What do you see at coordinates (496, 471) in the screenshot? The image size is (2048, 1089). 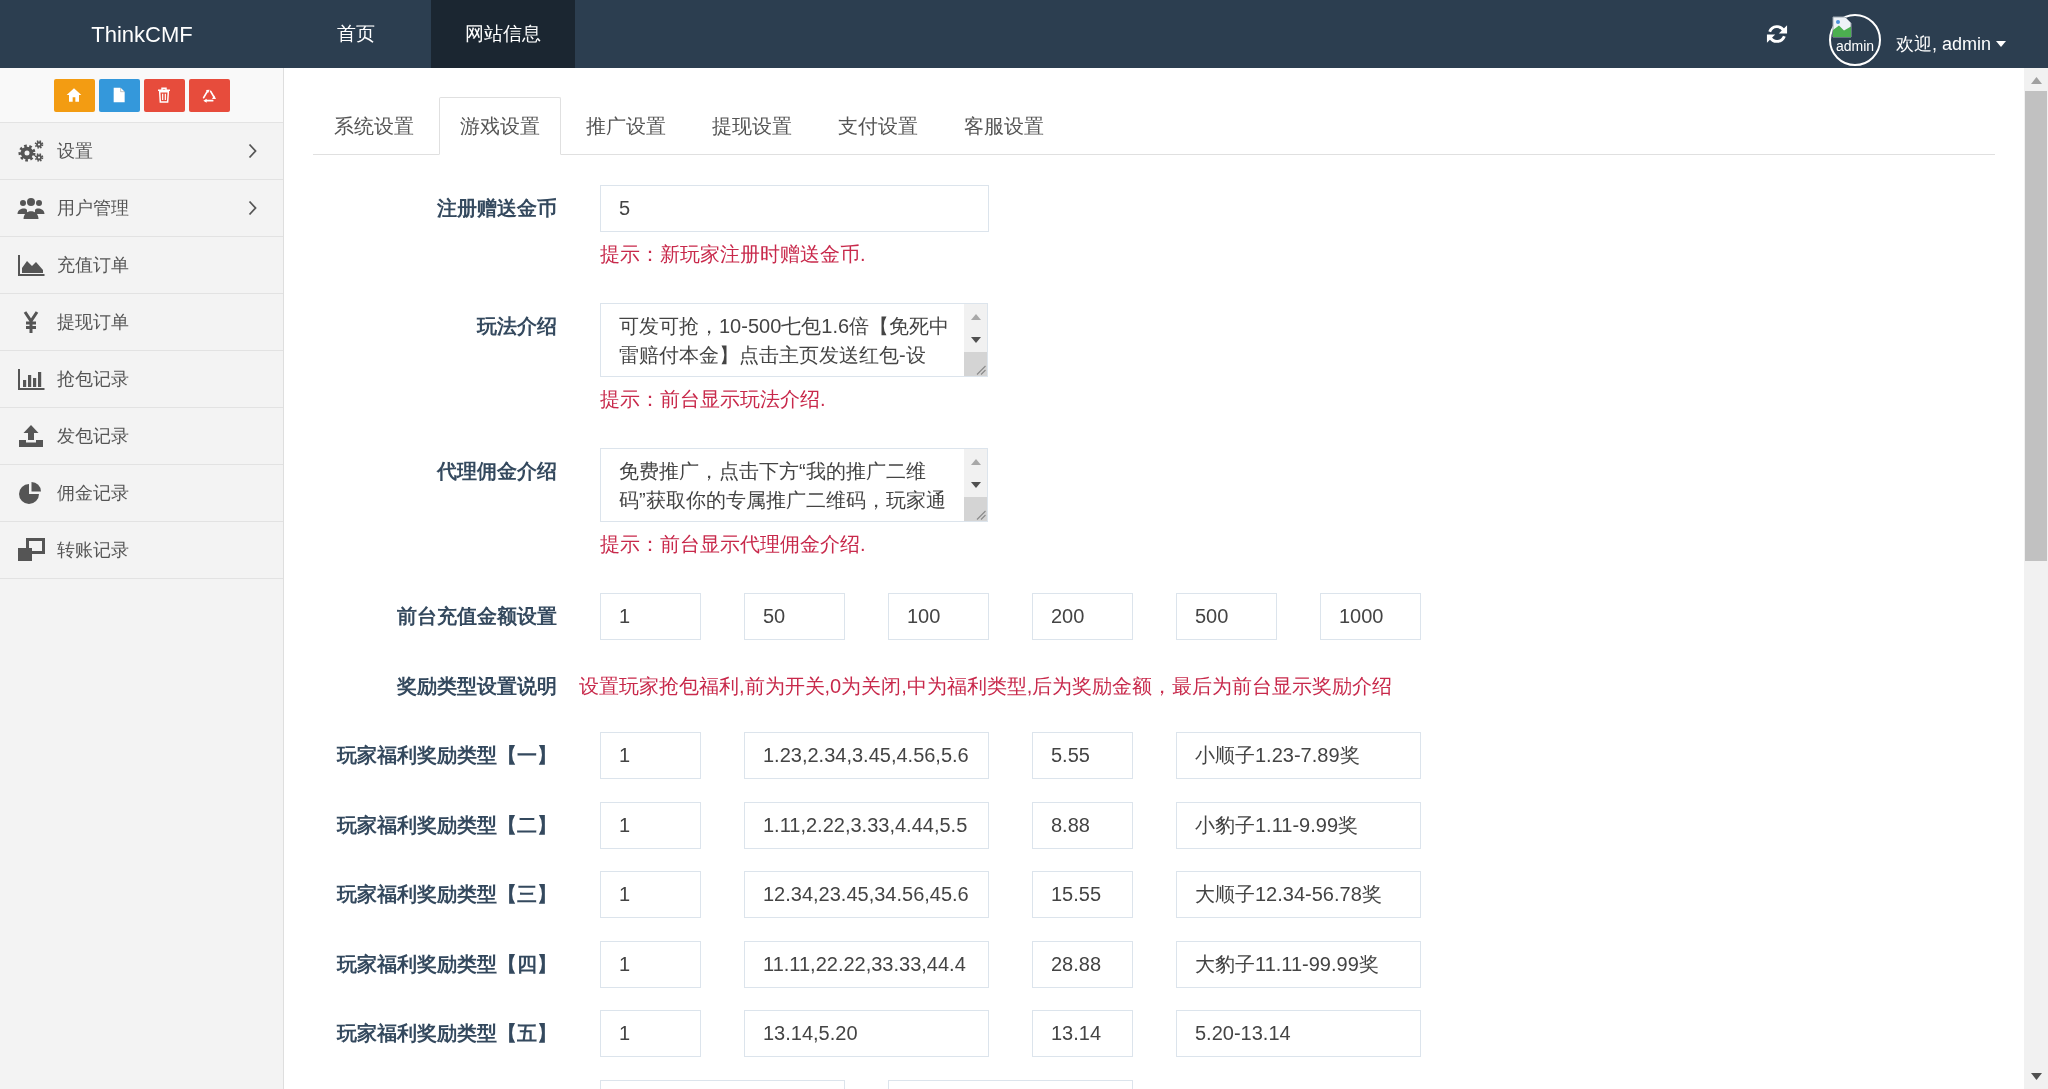 I see `field-label: 代理佣金介绍` at bounding box center [496, 471].